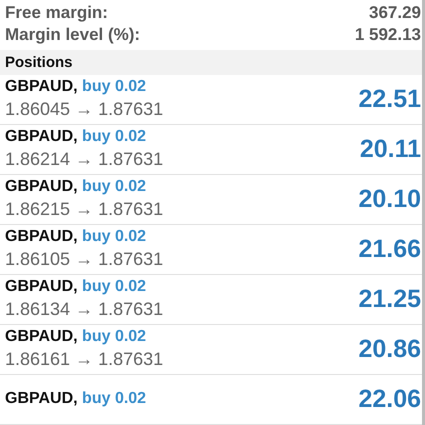 This screenshot has width=425, height=425. What do you see at coordinates (84, 309) in the screenshot?
I see `position-prices: 1.86134 → 1.87631` at bounding box center [84, 309].